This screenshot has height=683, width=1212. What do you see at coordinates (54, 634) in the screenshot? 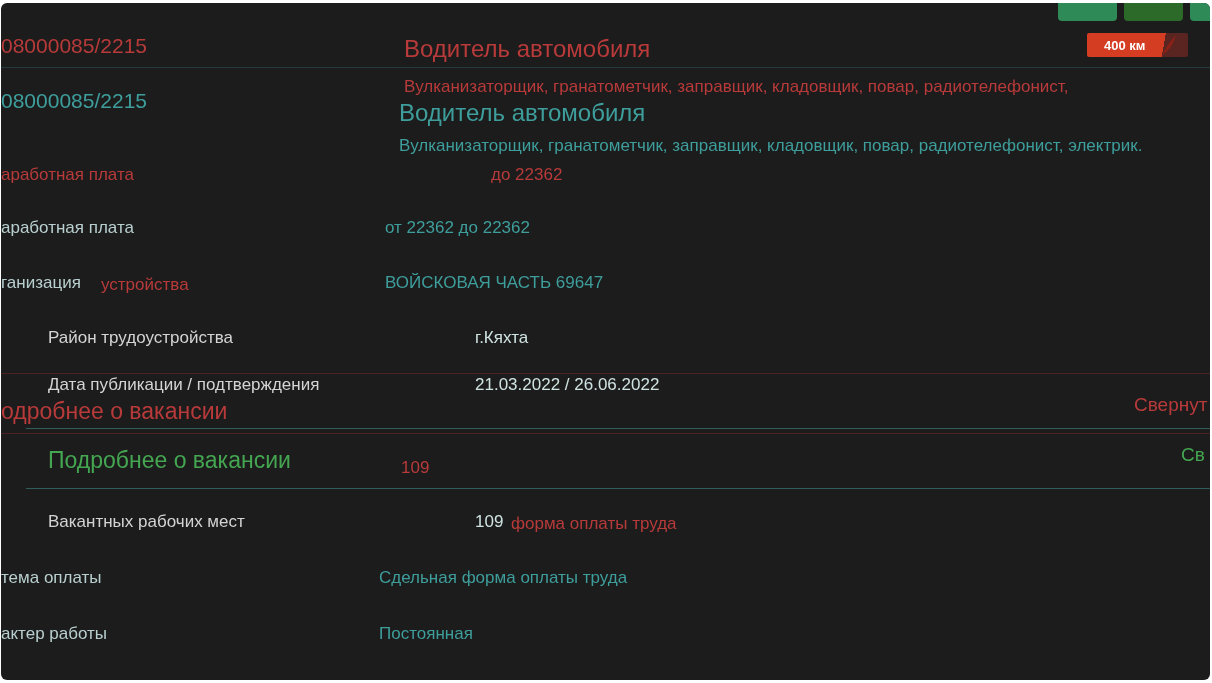
I see `field-label: актер работы` at bounding box center [54, 634].